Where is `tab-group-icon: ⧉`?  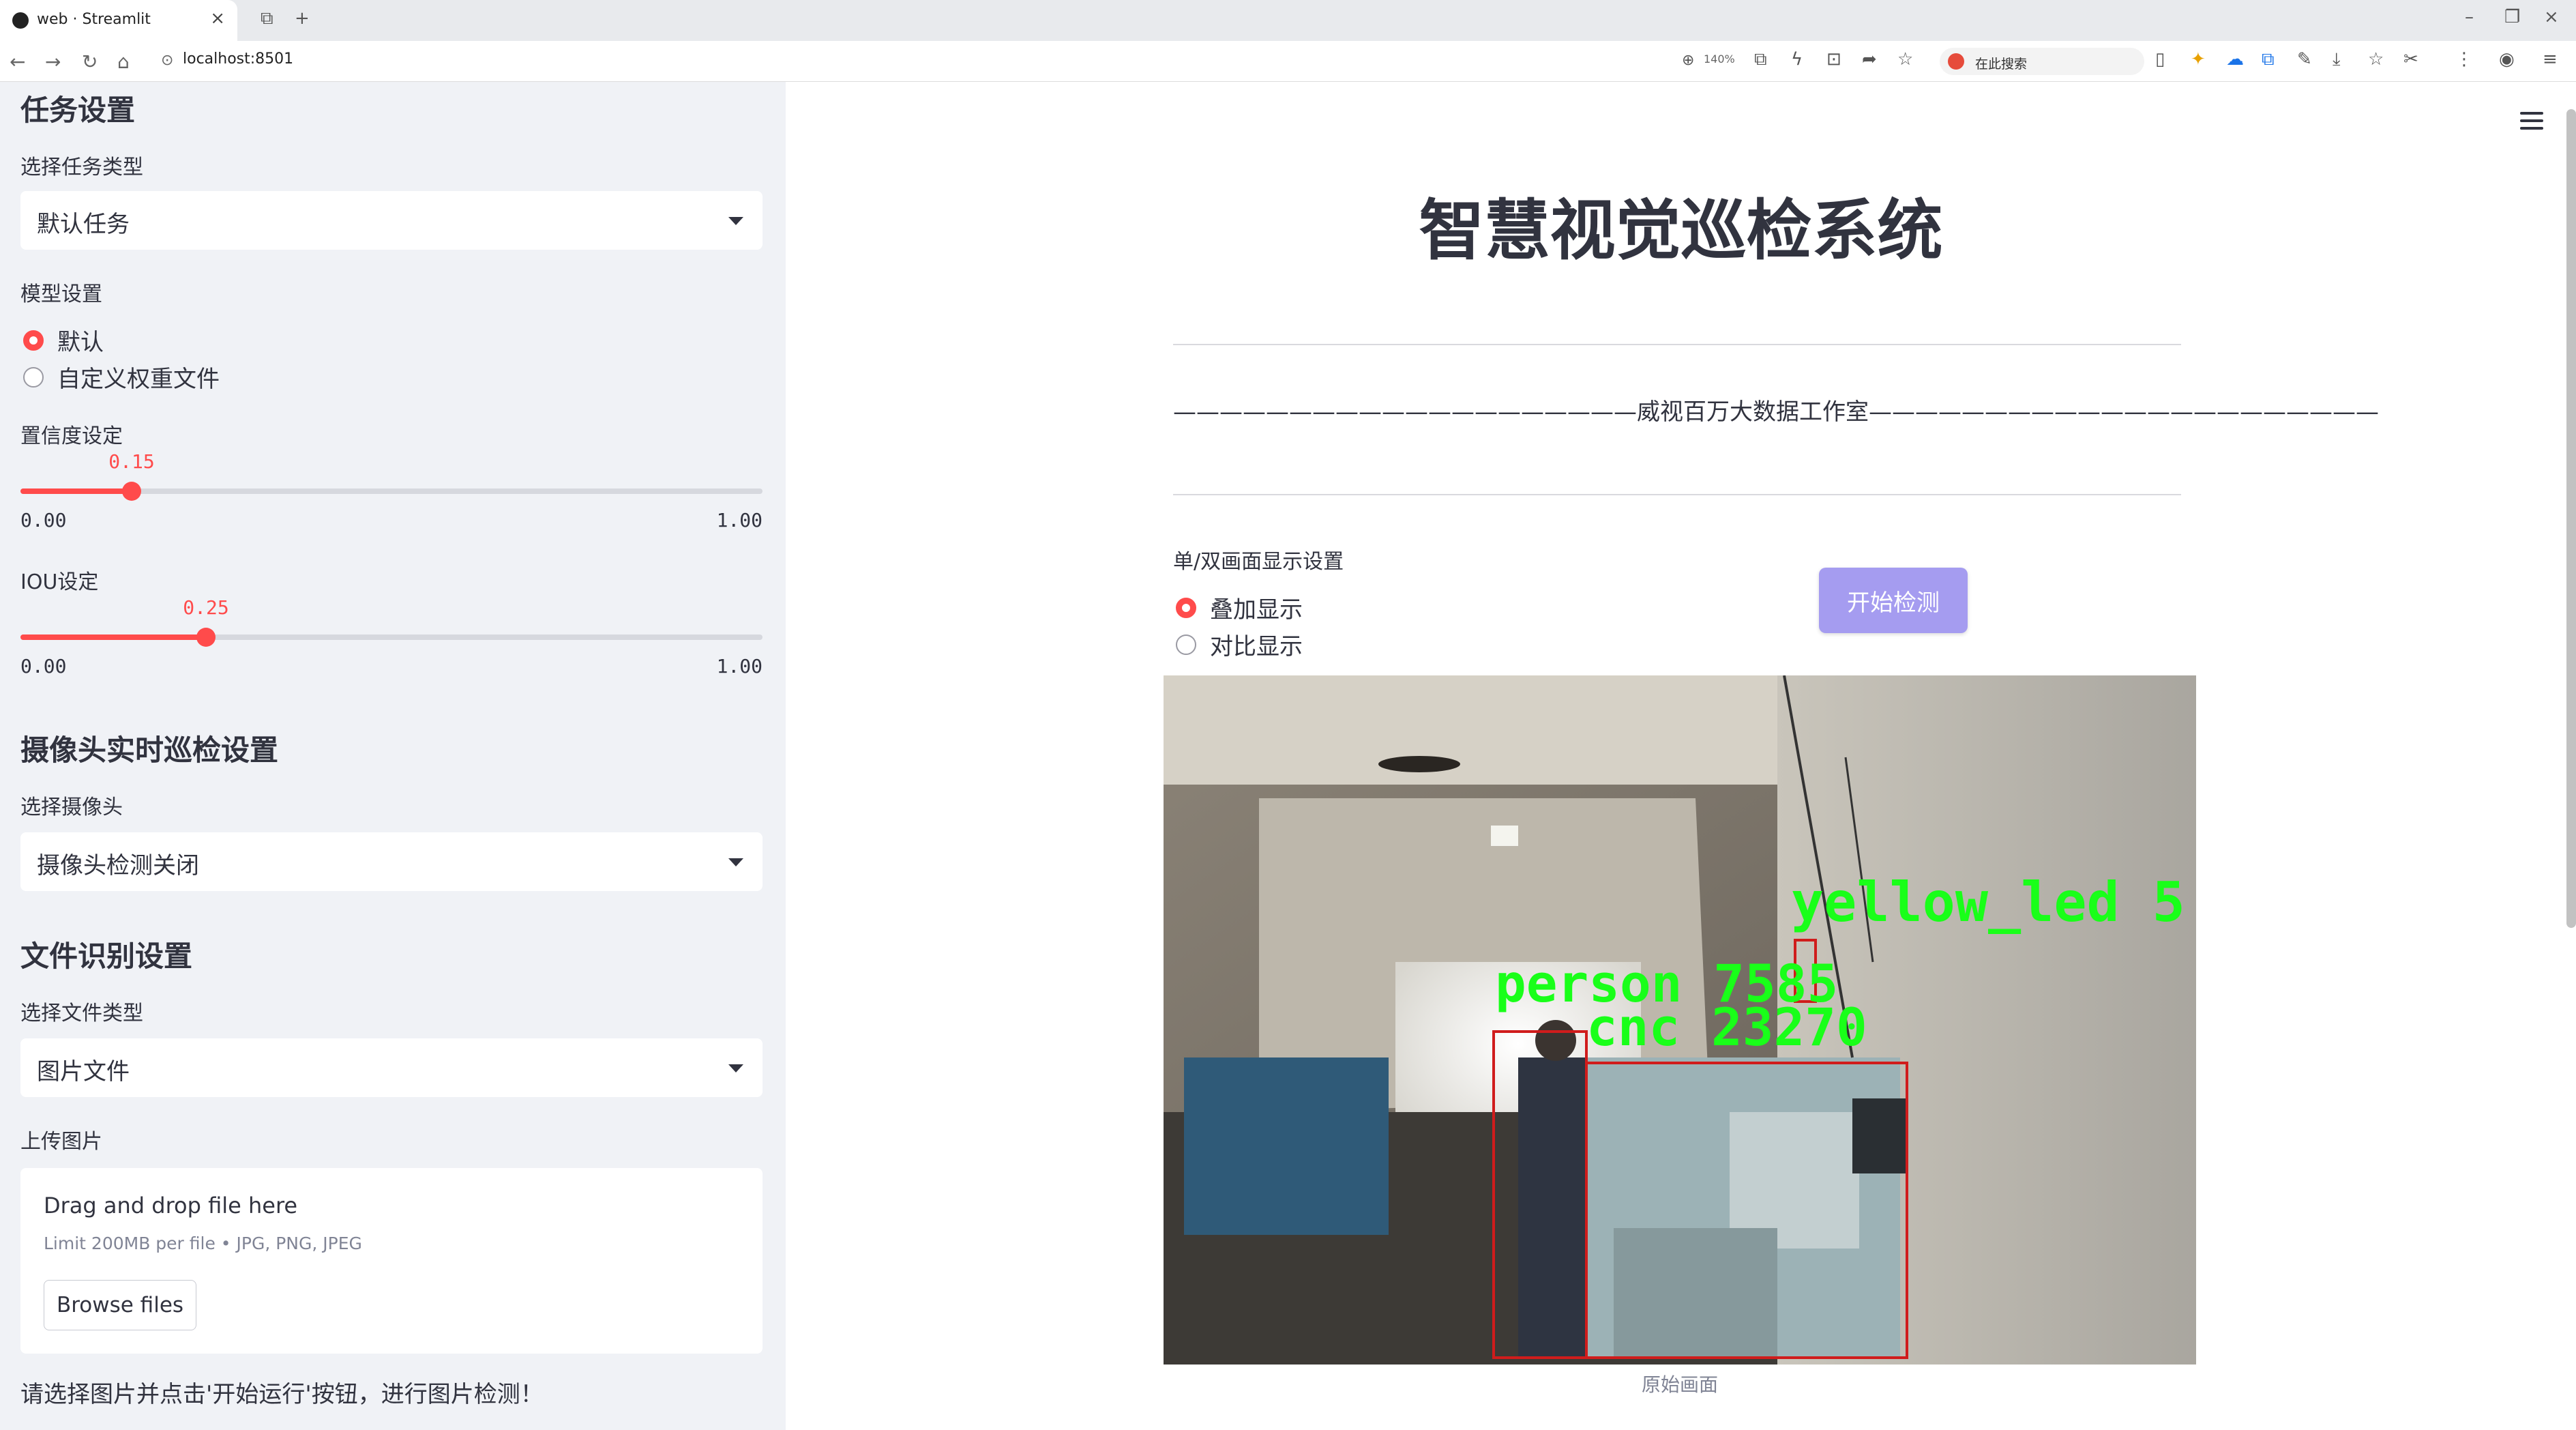 tab-group-icon: ⧉ is located at coordinates (267, 18).